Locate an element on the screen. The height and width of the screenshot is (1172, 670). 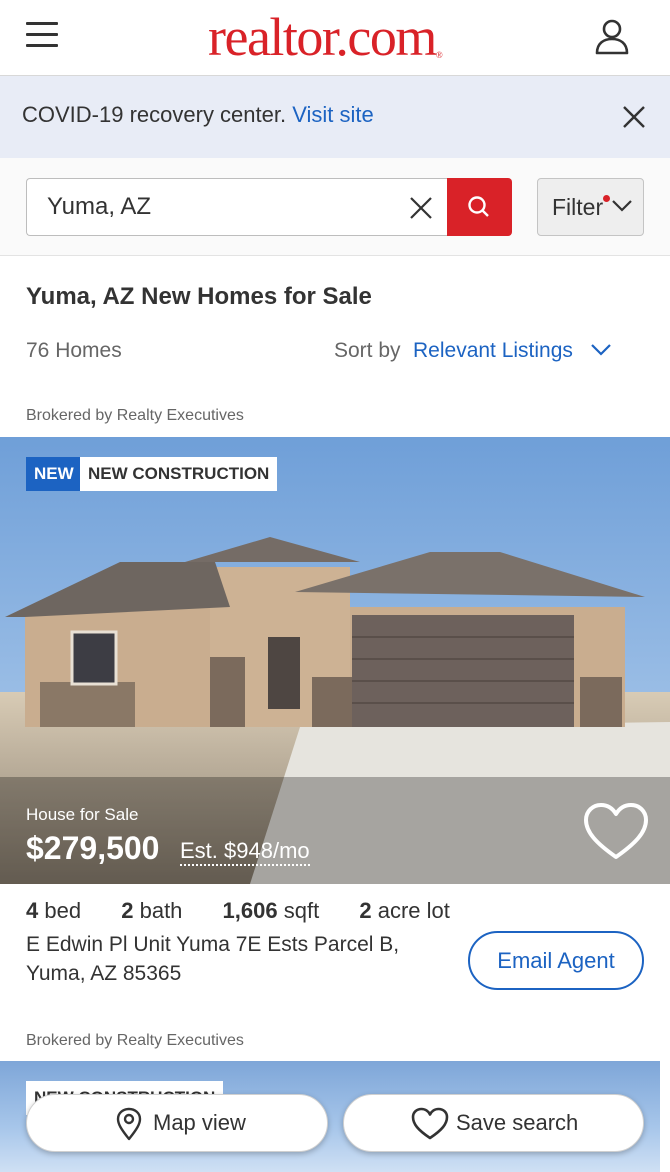
listing-specs: 4 bed 2 bath 1,606 sqft 2 acre lot is located at coordinates (238, 911).